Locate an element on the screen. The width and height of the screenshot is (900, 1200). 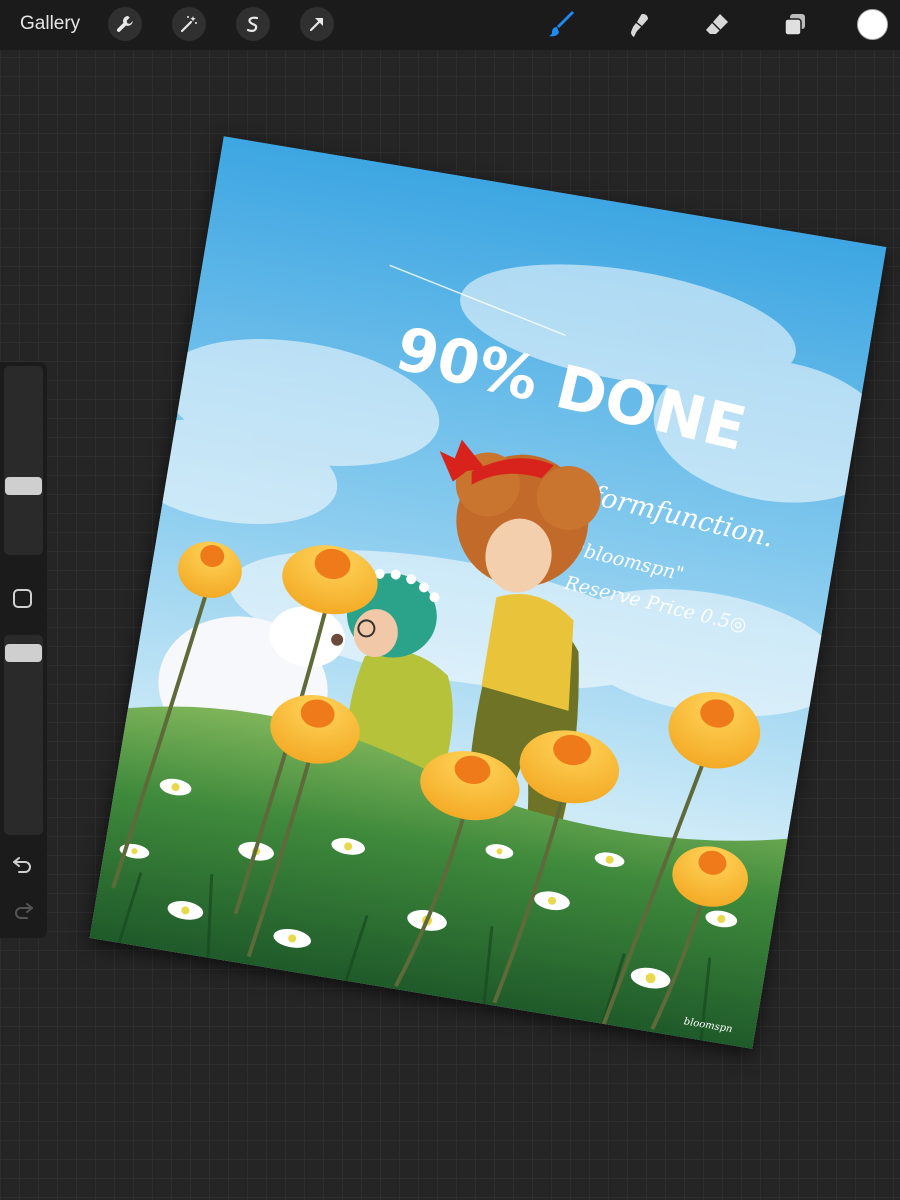
smudge-tool-button is located at coordinates (639, 25).